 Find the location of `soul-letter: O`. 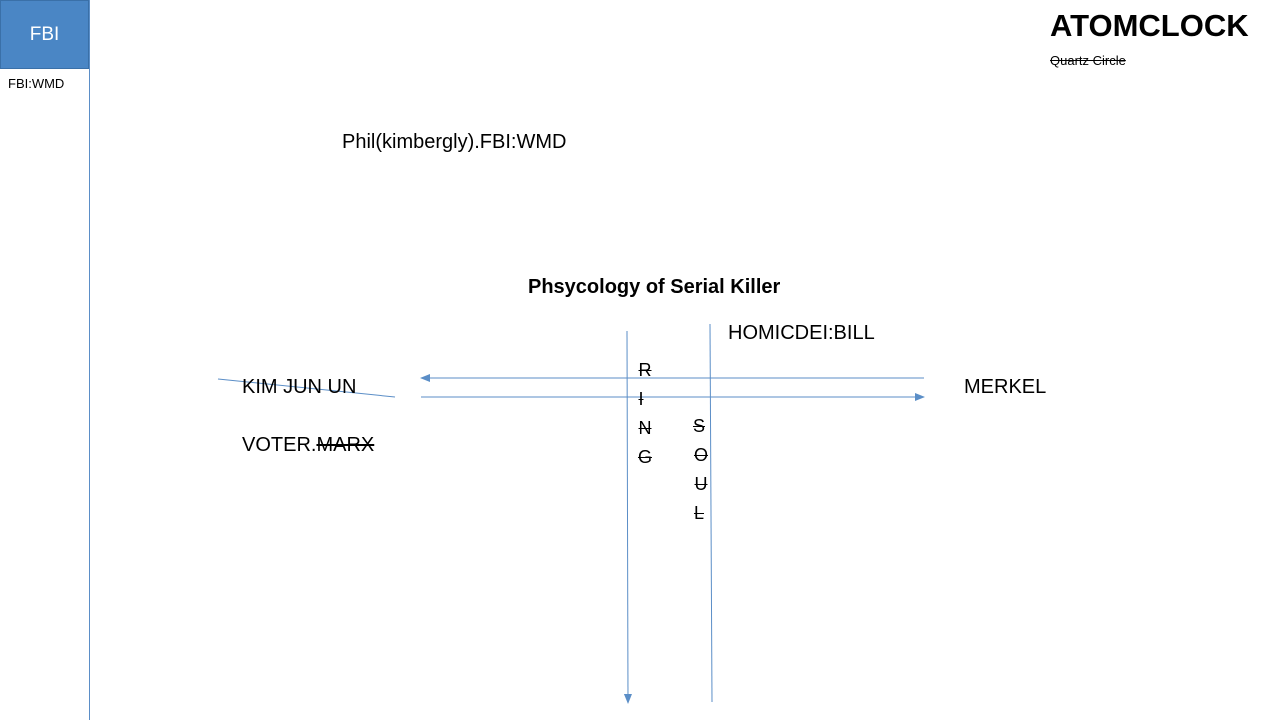

soul-letter: O is located at coordinates (700, 455).